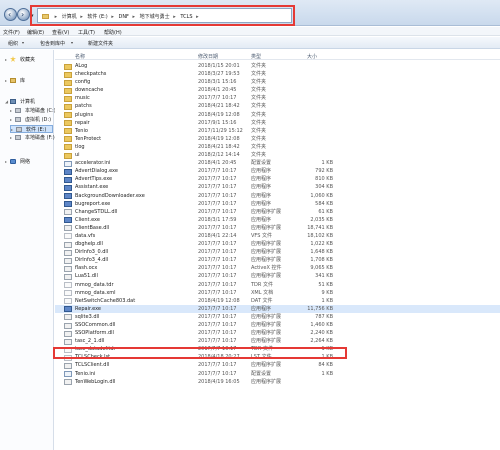  Describe the element at coordinates (277, 106) in the screenshot. I see `table-row: patchs 2018/4/21 18:42 文件夹` at that location.